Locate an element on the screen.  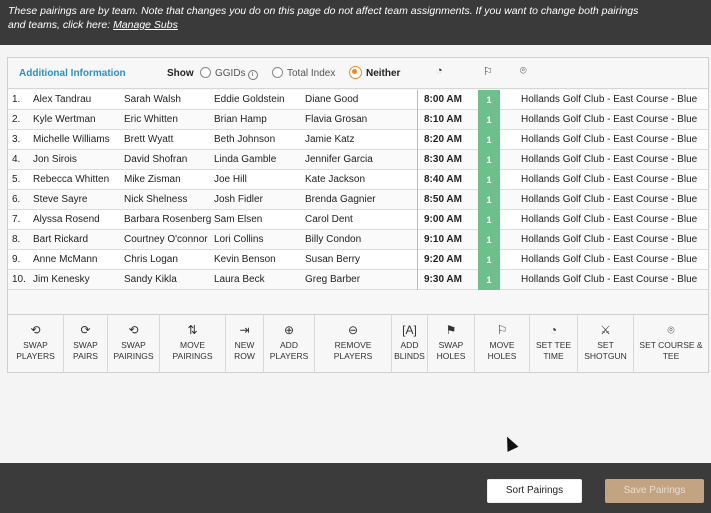
move-holes-button: ⚐ MOVE HOLES is located at coordinates (502, 344).